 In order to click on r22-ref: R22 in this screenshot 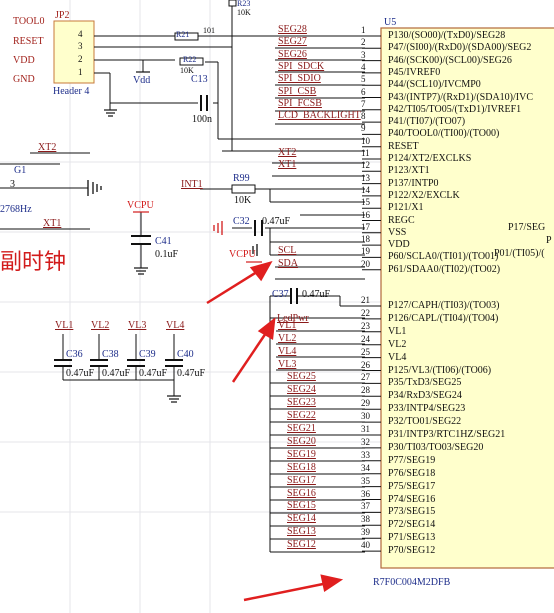, I will do `click(190, 59)`.